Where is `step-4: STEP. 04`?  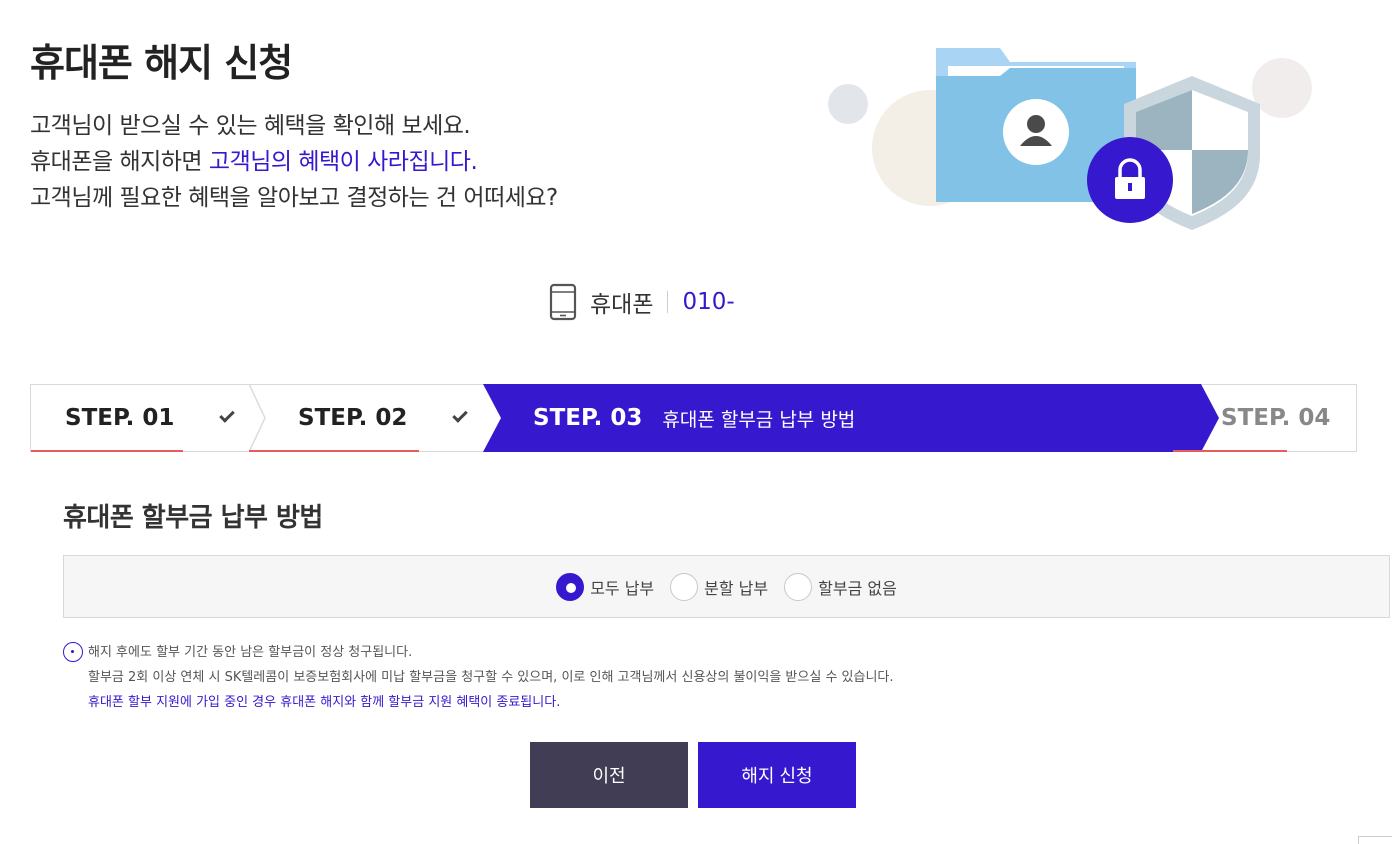
step-4: STEP. 04 is located at coordinates (1275, 418).